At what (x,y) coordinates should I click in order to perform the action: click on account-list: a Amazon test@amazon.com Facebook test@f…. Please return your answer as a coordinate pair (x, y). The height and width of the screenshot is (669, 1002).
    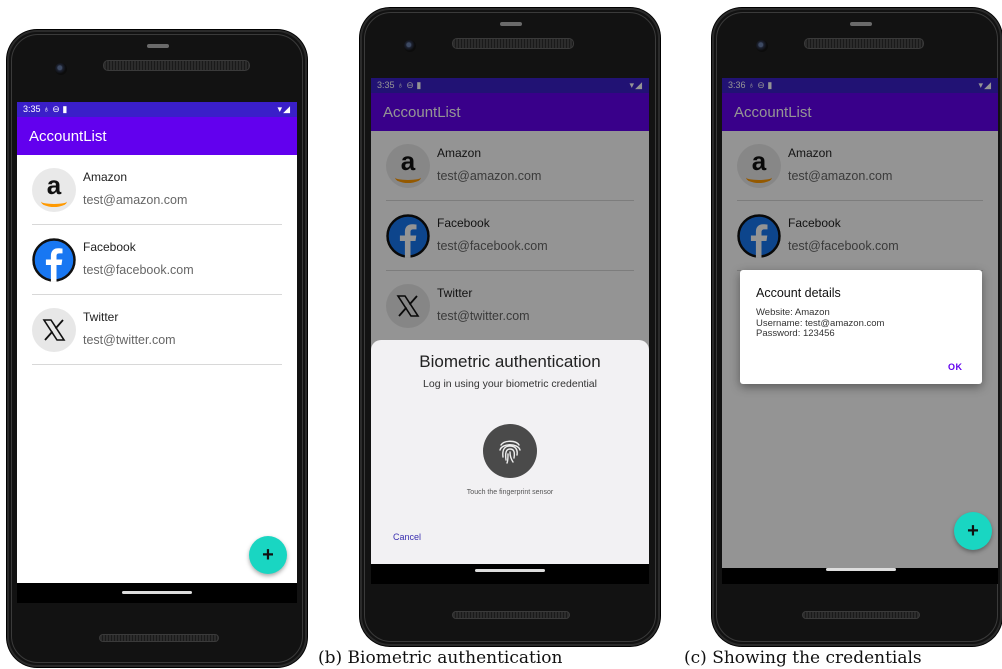
    Looking at the image, I should click on (157, 260).